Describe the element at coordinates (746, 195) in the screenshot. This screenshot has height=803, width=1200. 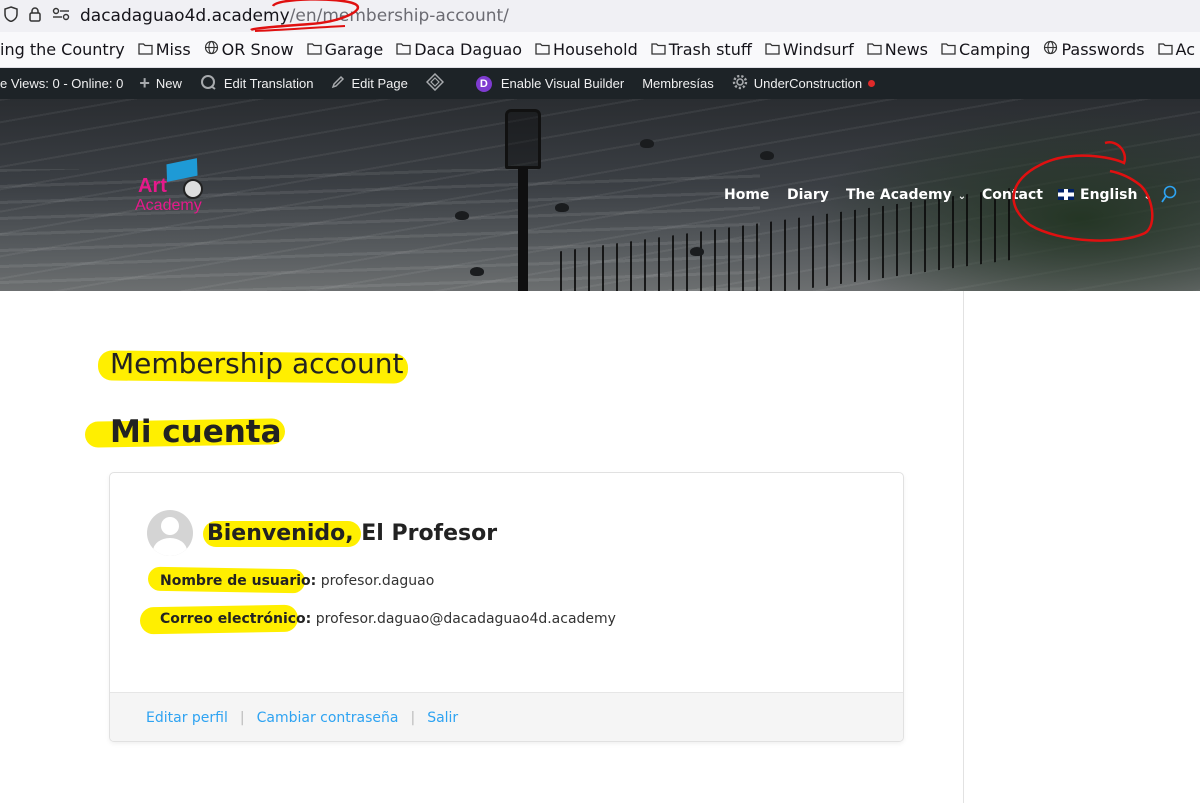
I see `nav-home: Home` at that location.